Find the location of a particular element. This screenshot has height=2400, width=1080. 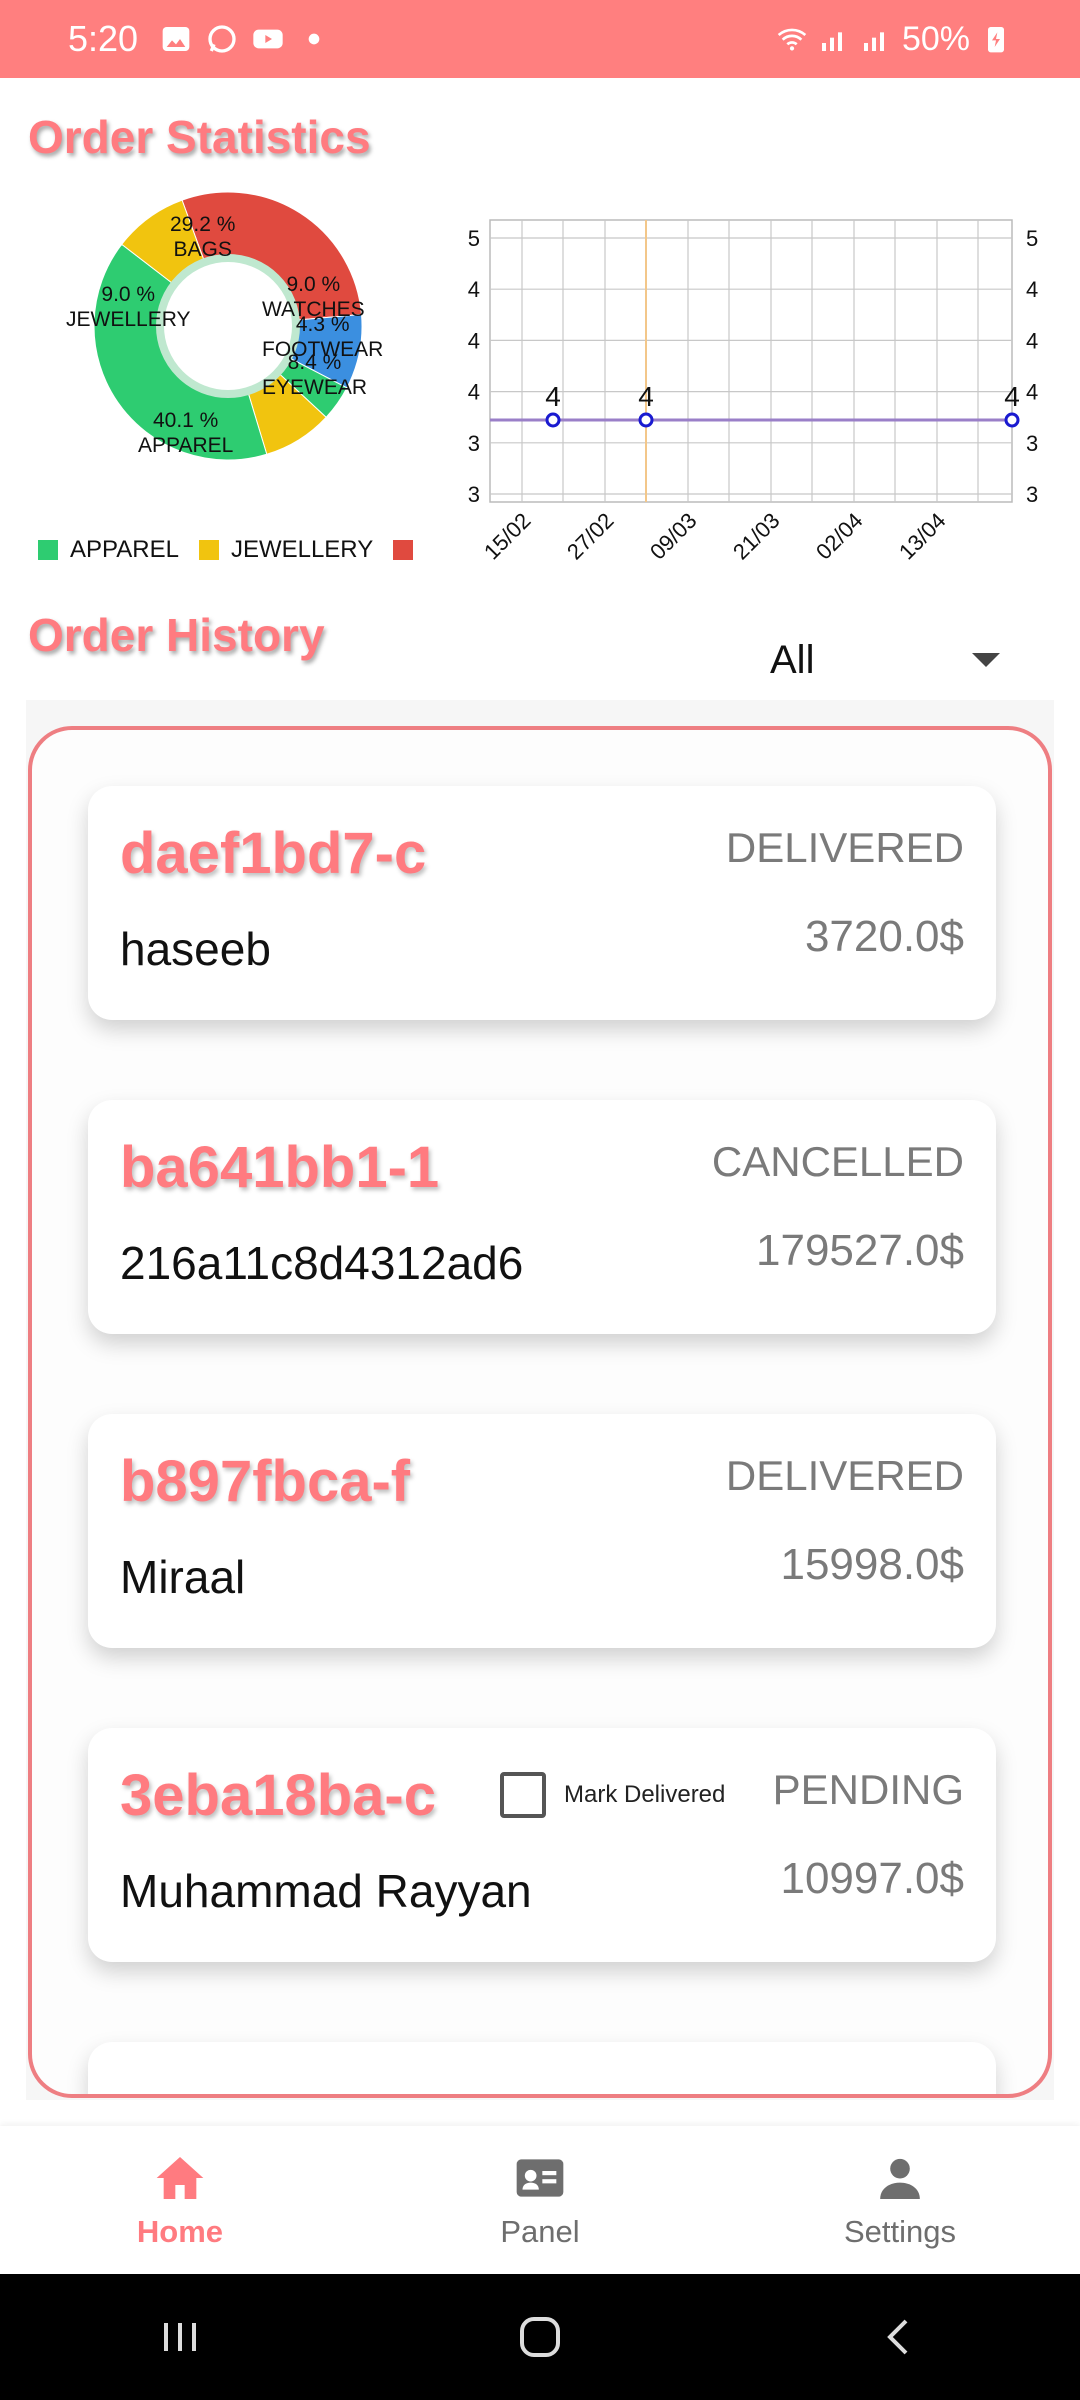

nav-settings-label: Settings is located at coordinates (899, 2231).